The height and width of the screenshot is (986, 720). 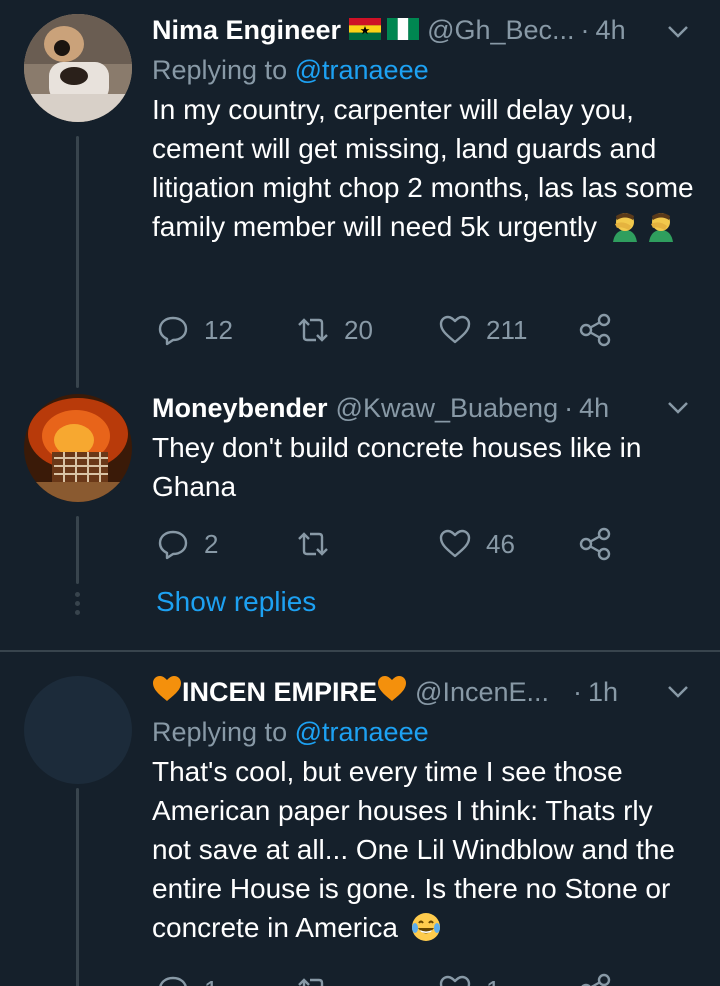 I want to click on thread-dots, so click(x=77, y=605).